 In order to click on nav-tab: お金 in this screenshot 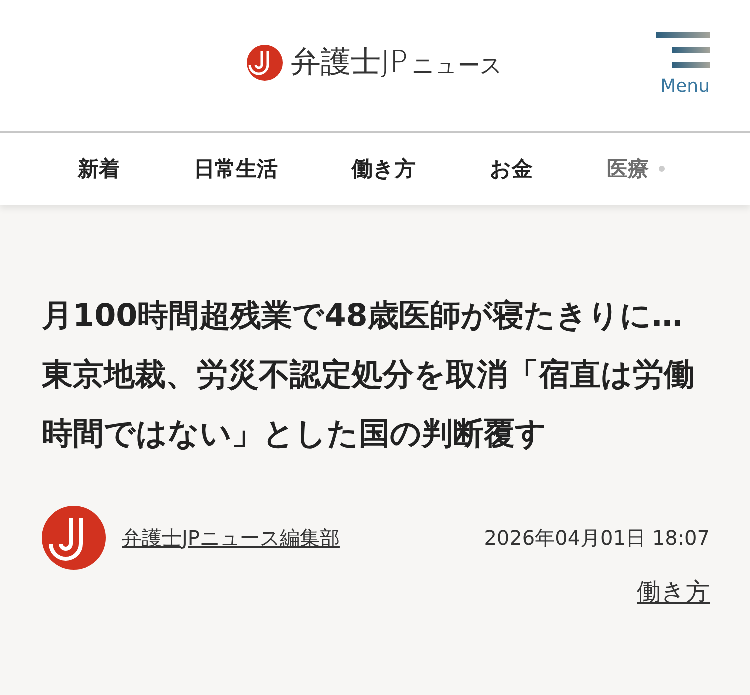, I will do `click(511, 169)`.